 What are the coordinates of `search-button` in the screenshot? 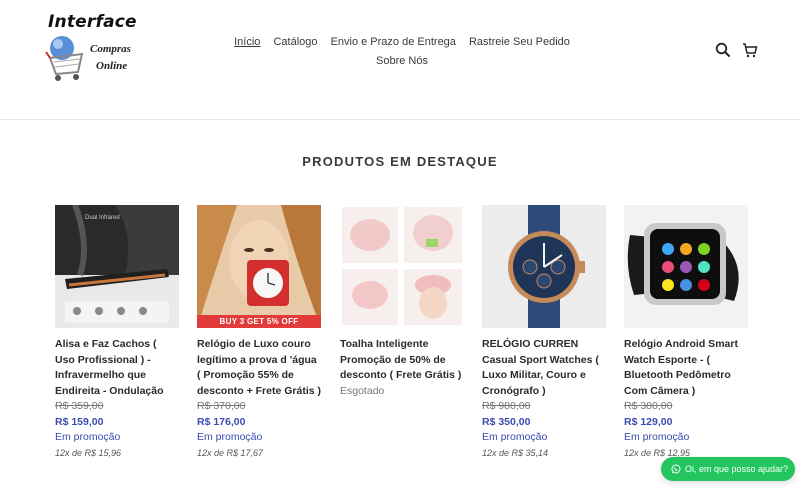 It's located at (724, 51).